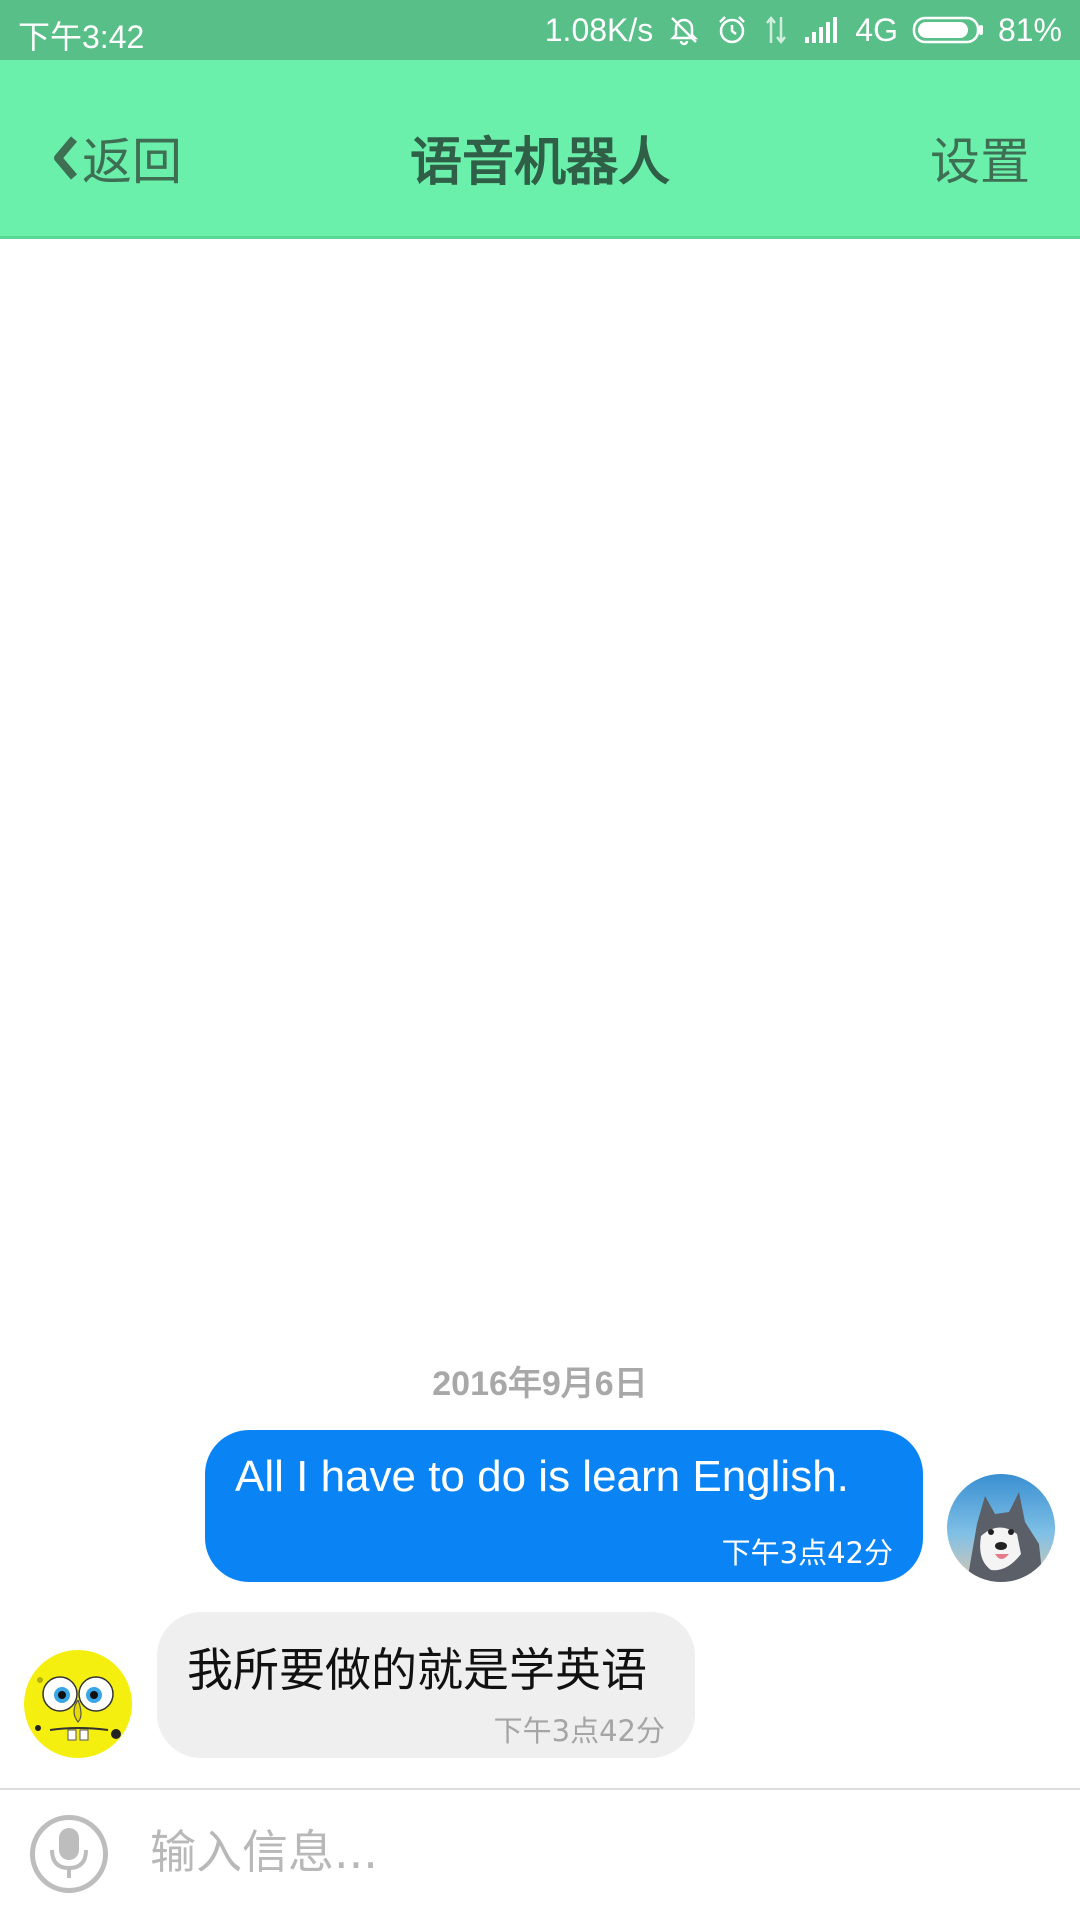 The height and width of the screenshot is (1920, 1080). I want to click on net-speed: 1.08K/s, so click(599, 29).